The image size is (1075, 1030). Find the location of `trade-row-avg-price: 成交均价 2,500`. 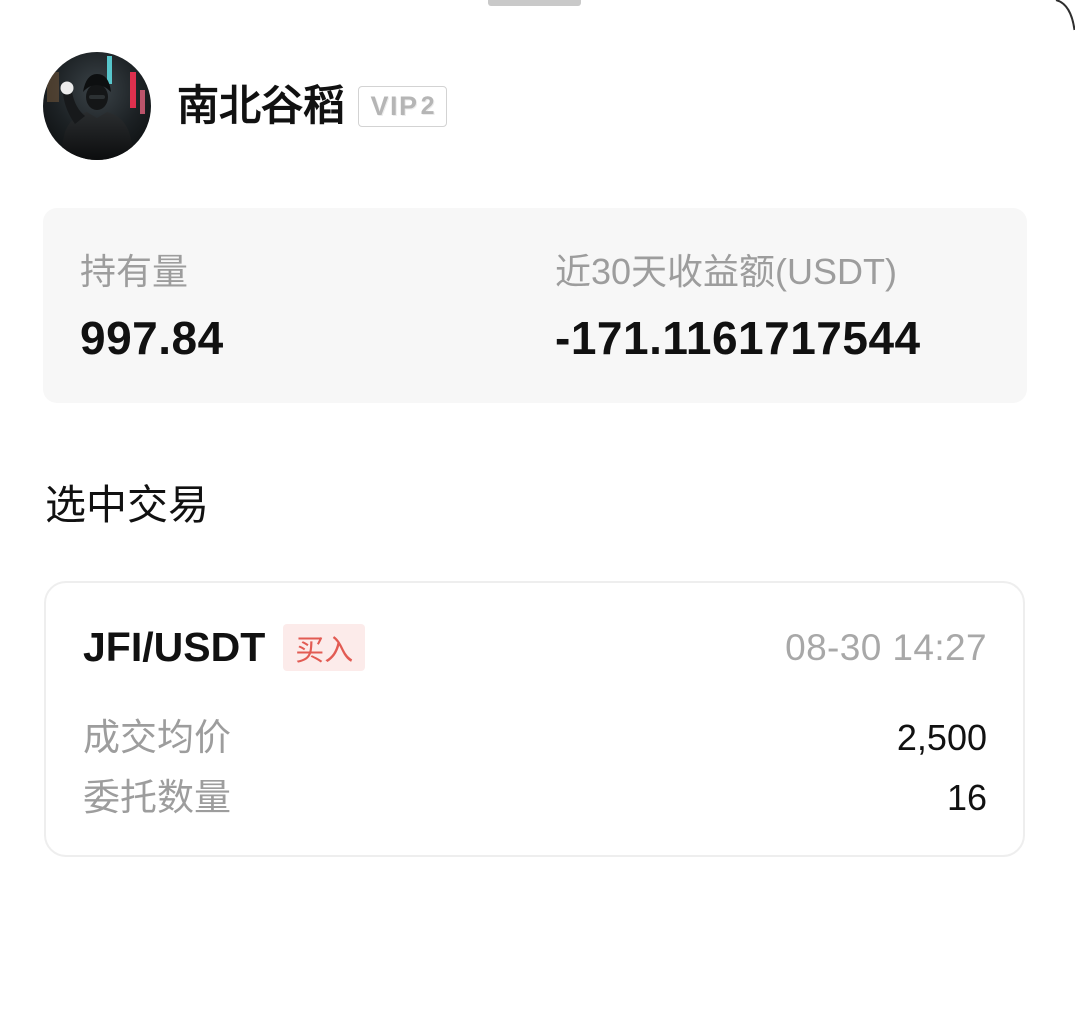

trade-row-avg-price: 成交均价 2,500 is located at coordinates (535, 738).